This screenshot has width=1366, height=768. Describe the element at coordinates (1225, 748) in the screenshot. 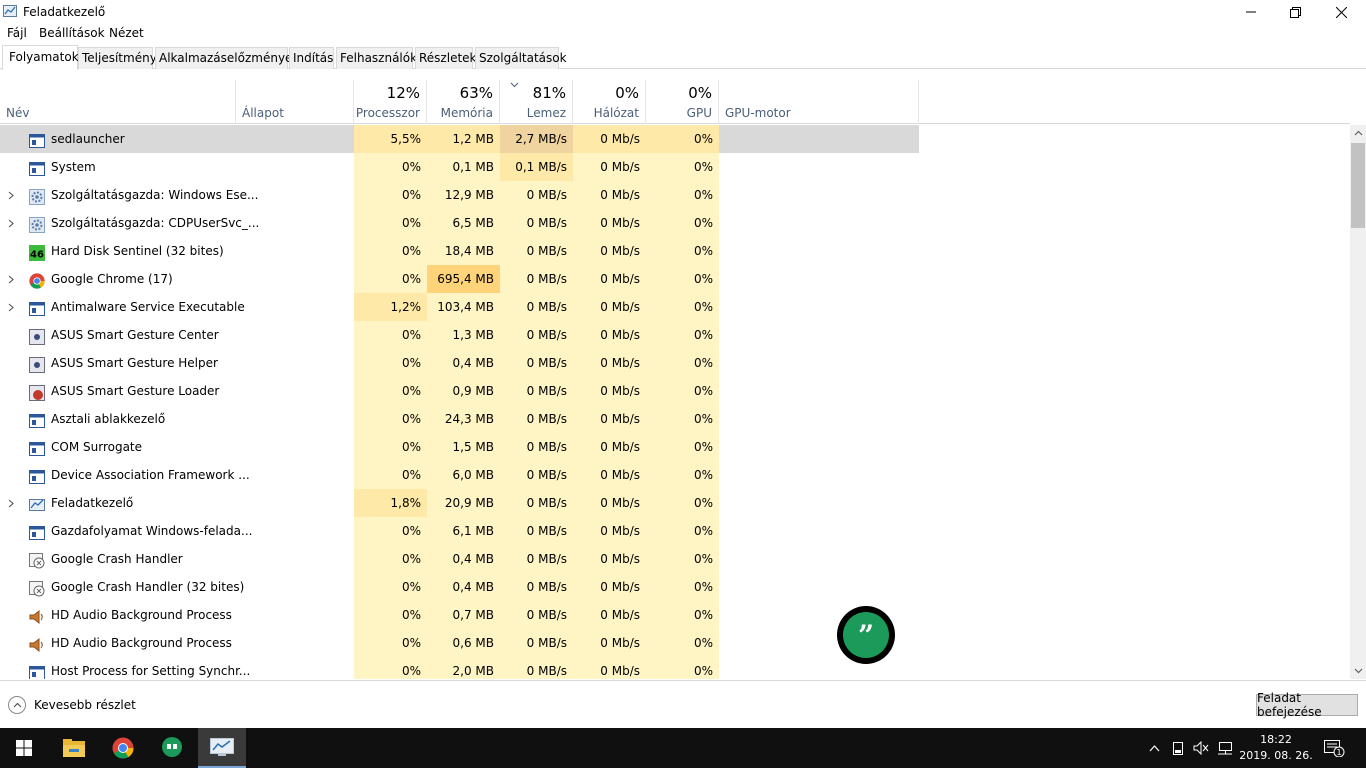

I see `tray-network` at that location.